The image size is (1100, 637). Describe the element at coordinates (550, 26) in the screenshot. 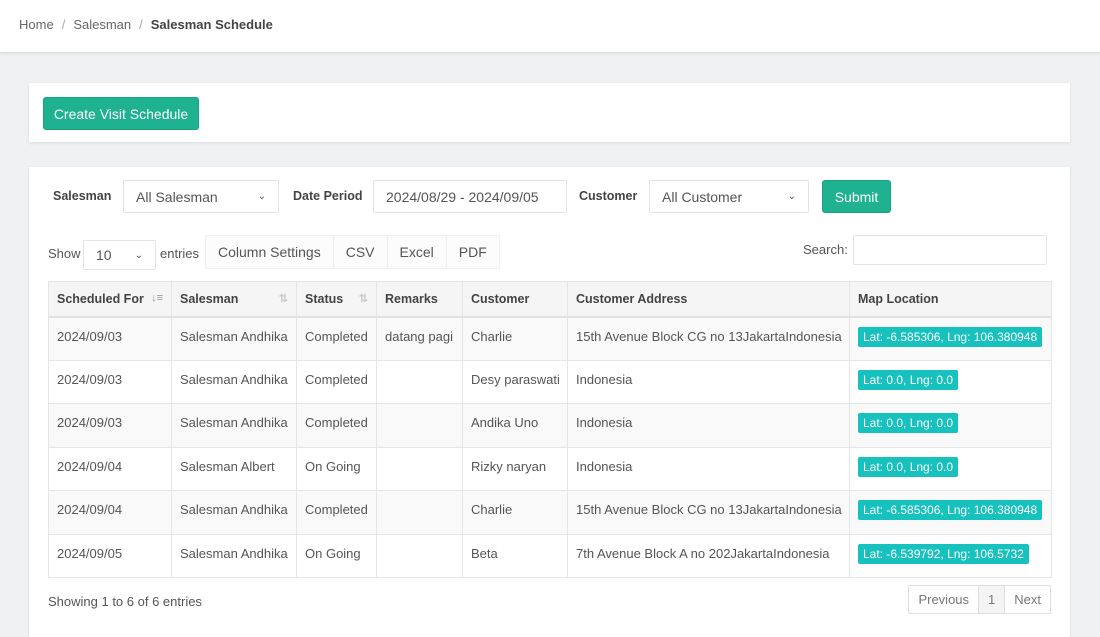

I see `breadcrumb: Home / Salesman / Salesman Schedule` at that location.